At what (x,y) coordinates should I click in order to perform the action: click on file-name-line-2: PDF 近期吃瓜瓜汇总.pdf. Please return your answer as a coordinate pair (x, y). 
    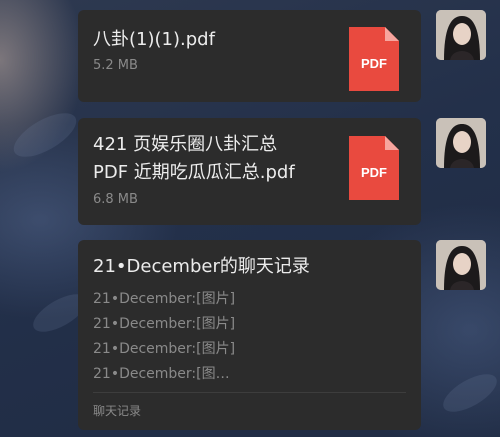
    Looking at the image, I should click on (194, 172).